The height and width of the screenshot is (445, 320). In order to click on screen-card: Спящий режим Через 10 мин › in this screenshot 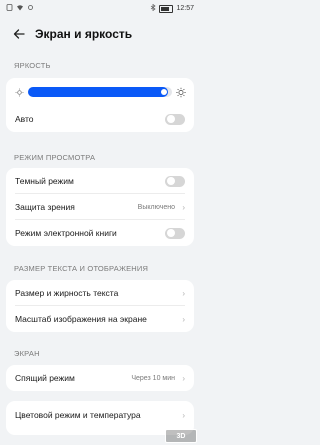, I will do `click(100, 378)`.